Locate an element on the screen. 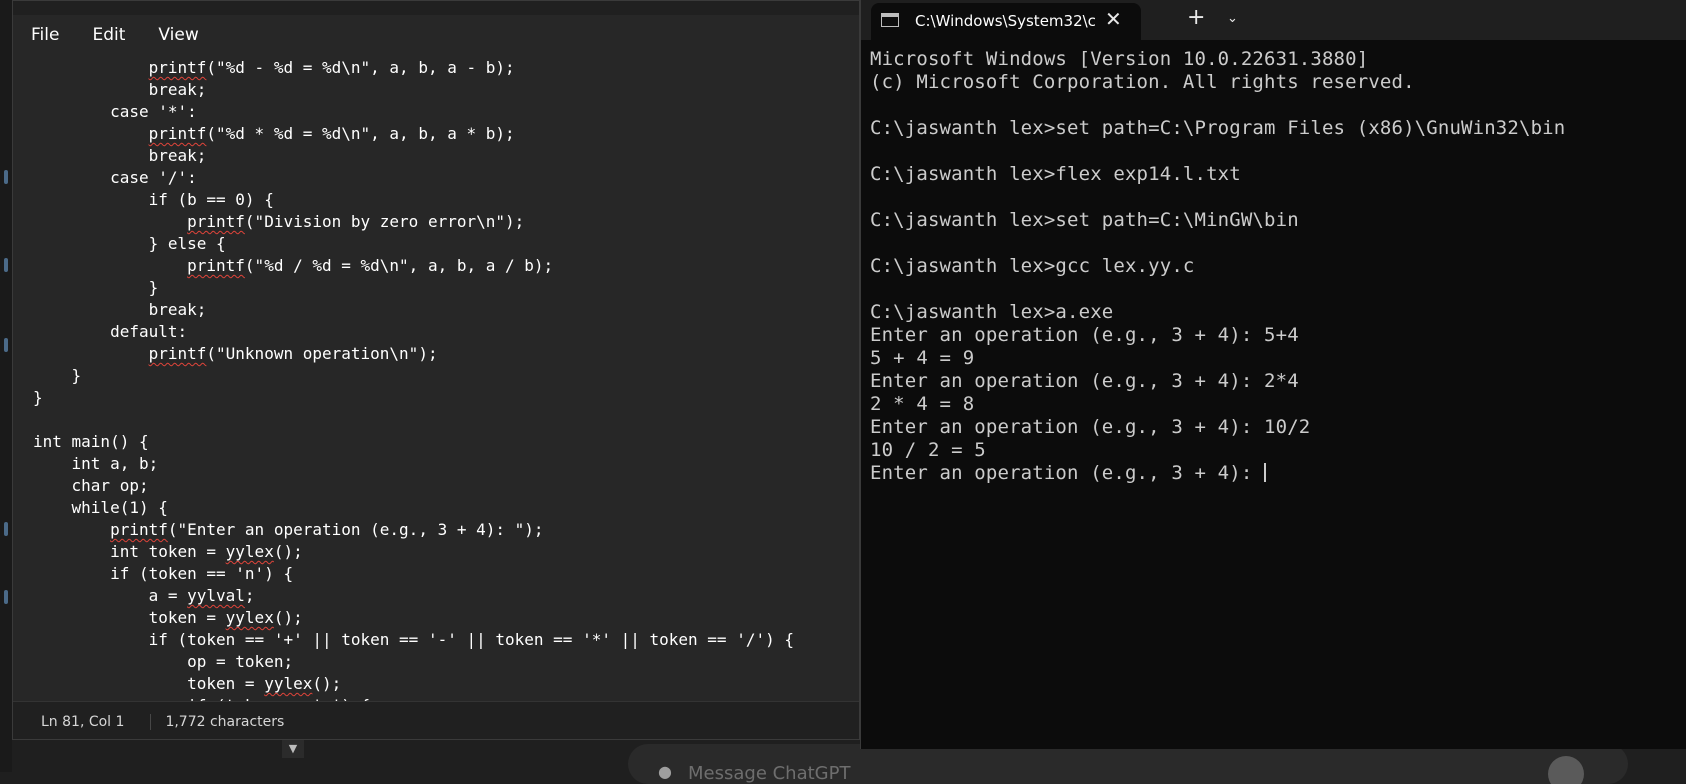 This screenshot has width=1686, height=784. chat-input-bar: ● Message ChatGPT is located at coordinates (1128, 764).